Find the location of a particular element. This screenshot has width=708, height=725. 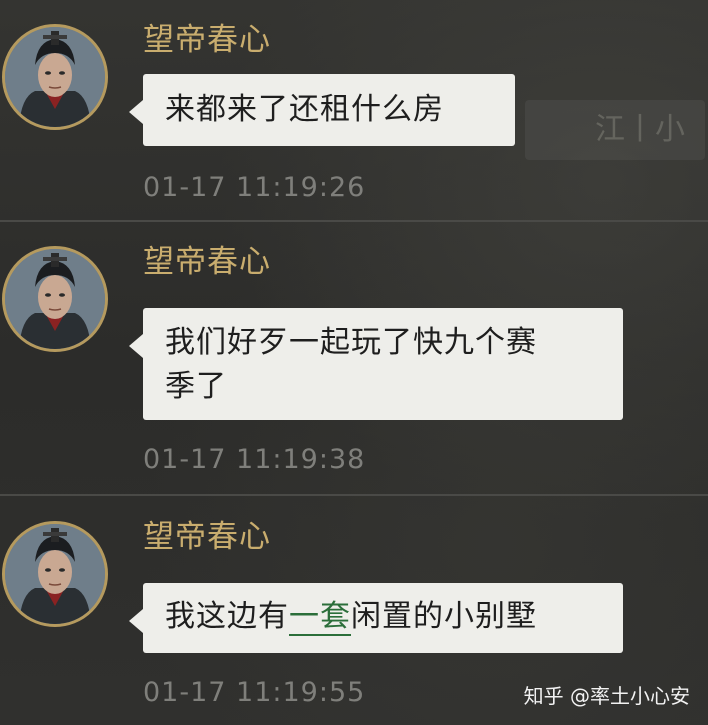

message-text-line-2: 季了 is located at coordinates (196, 386).